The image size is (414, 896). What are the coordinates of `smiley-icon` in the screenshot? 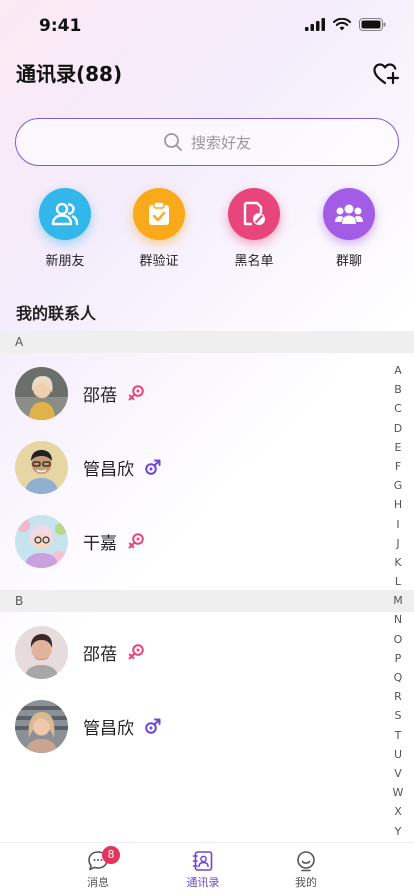 It's located at (306, 861).